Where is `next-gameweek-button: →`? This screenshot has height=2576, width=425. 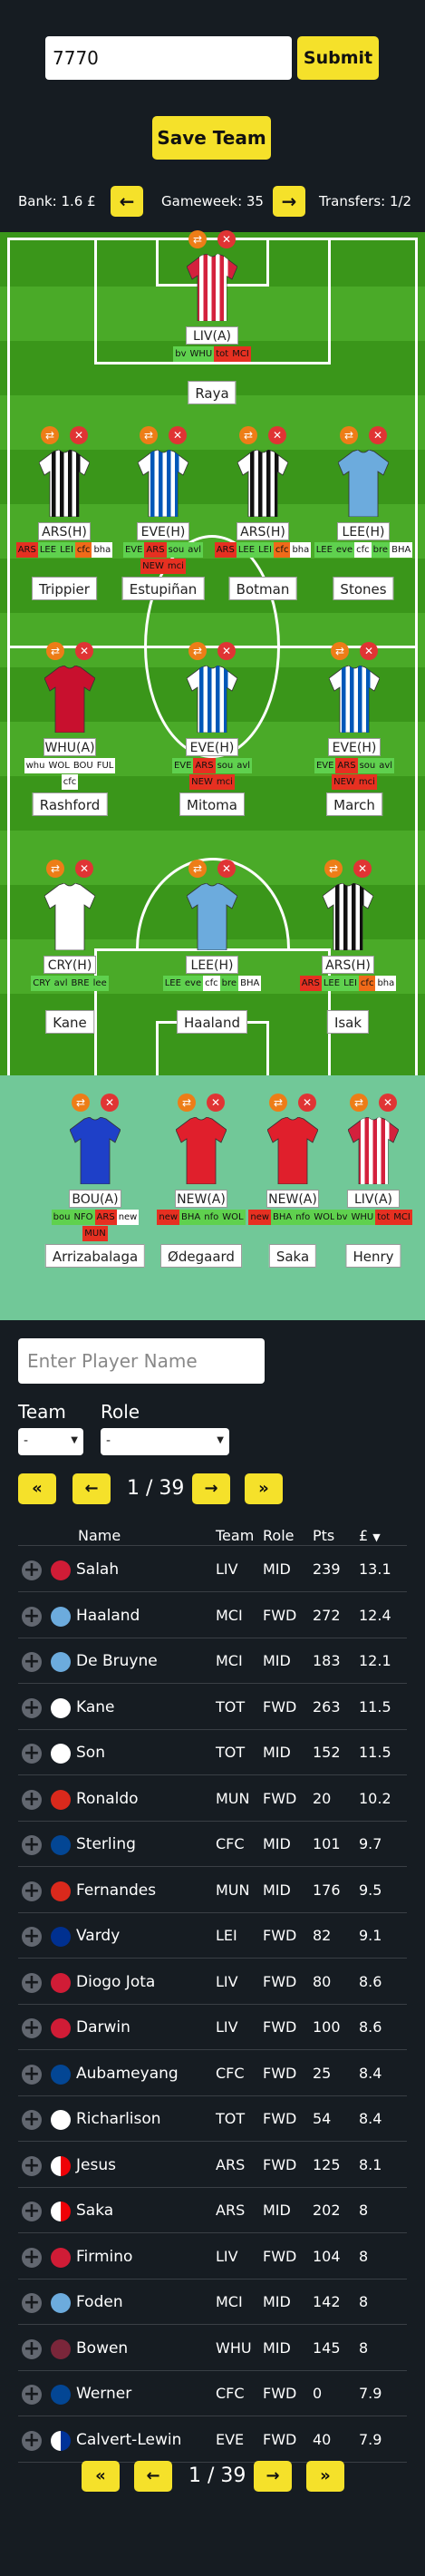 next-gameweek-button: → is located at coordinates (289, 201).